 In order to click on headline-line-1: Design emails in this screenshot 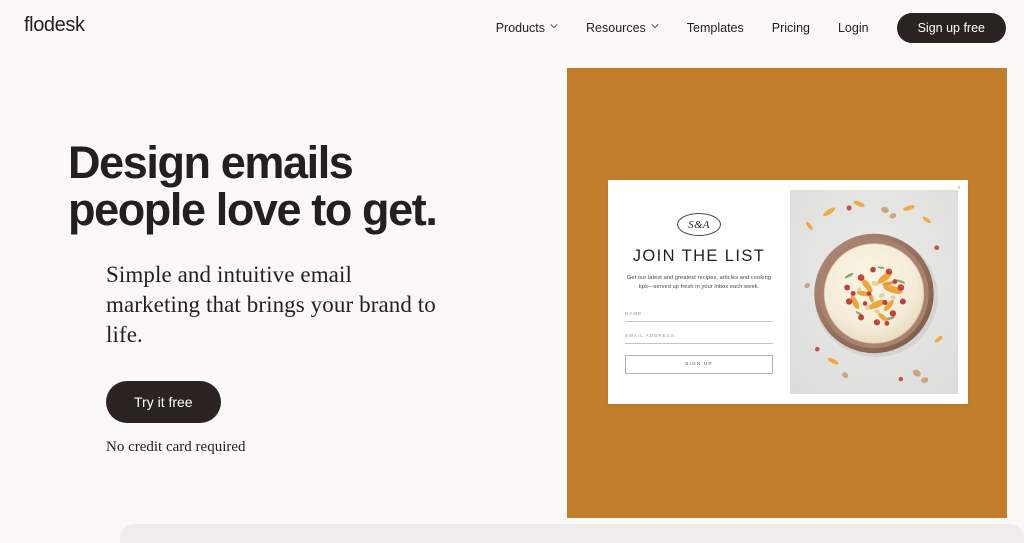, I will do `click(211, 162)`.